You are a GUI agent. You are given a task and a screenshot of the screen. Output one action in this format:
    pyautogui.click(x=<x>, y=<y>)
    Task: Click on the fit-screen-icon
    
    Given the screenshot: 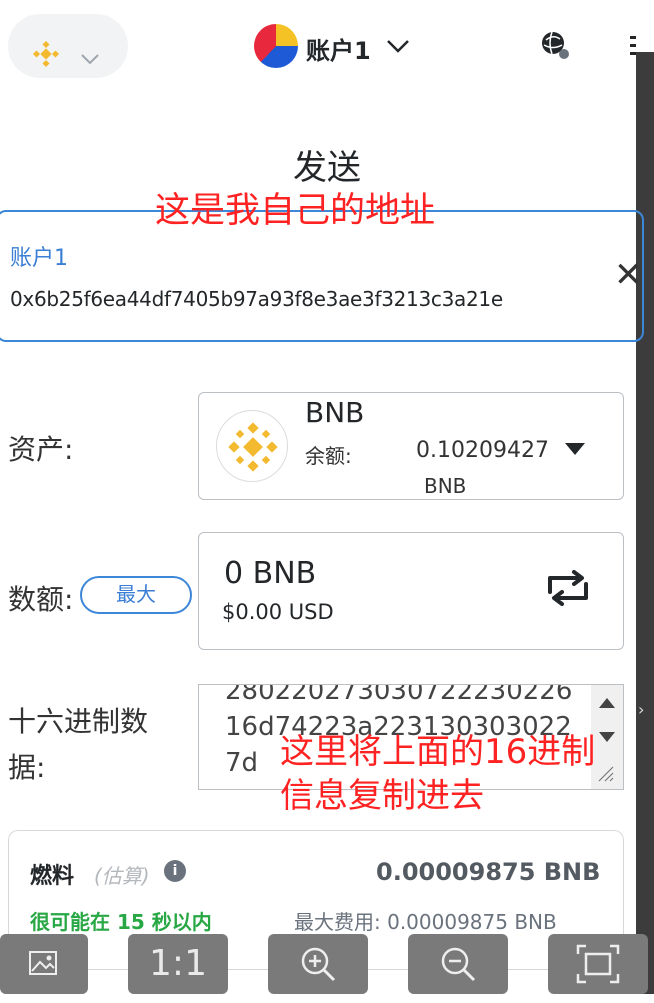 What is the action you would take?
    pyautogui.click(x=598, y=968)
    